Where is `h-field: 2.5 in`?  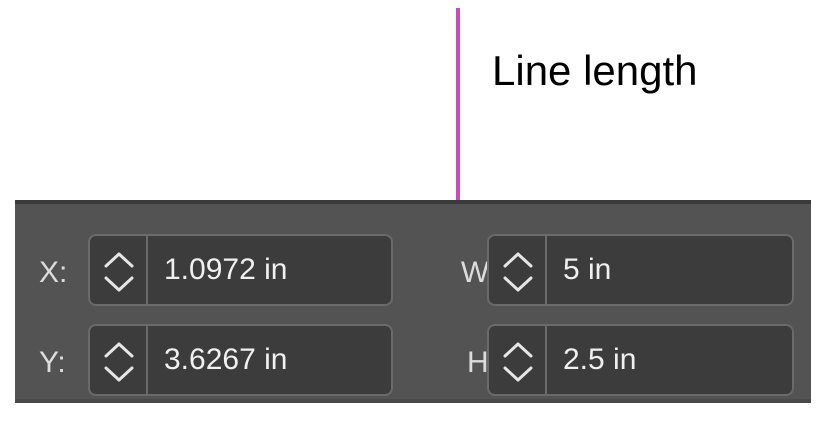 h-field: 2.5 in is located at coordinates (640, 360).